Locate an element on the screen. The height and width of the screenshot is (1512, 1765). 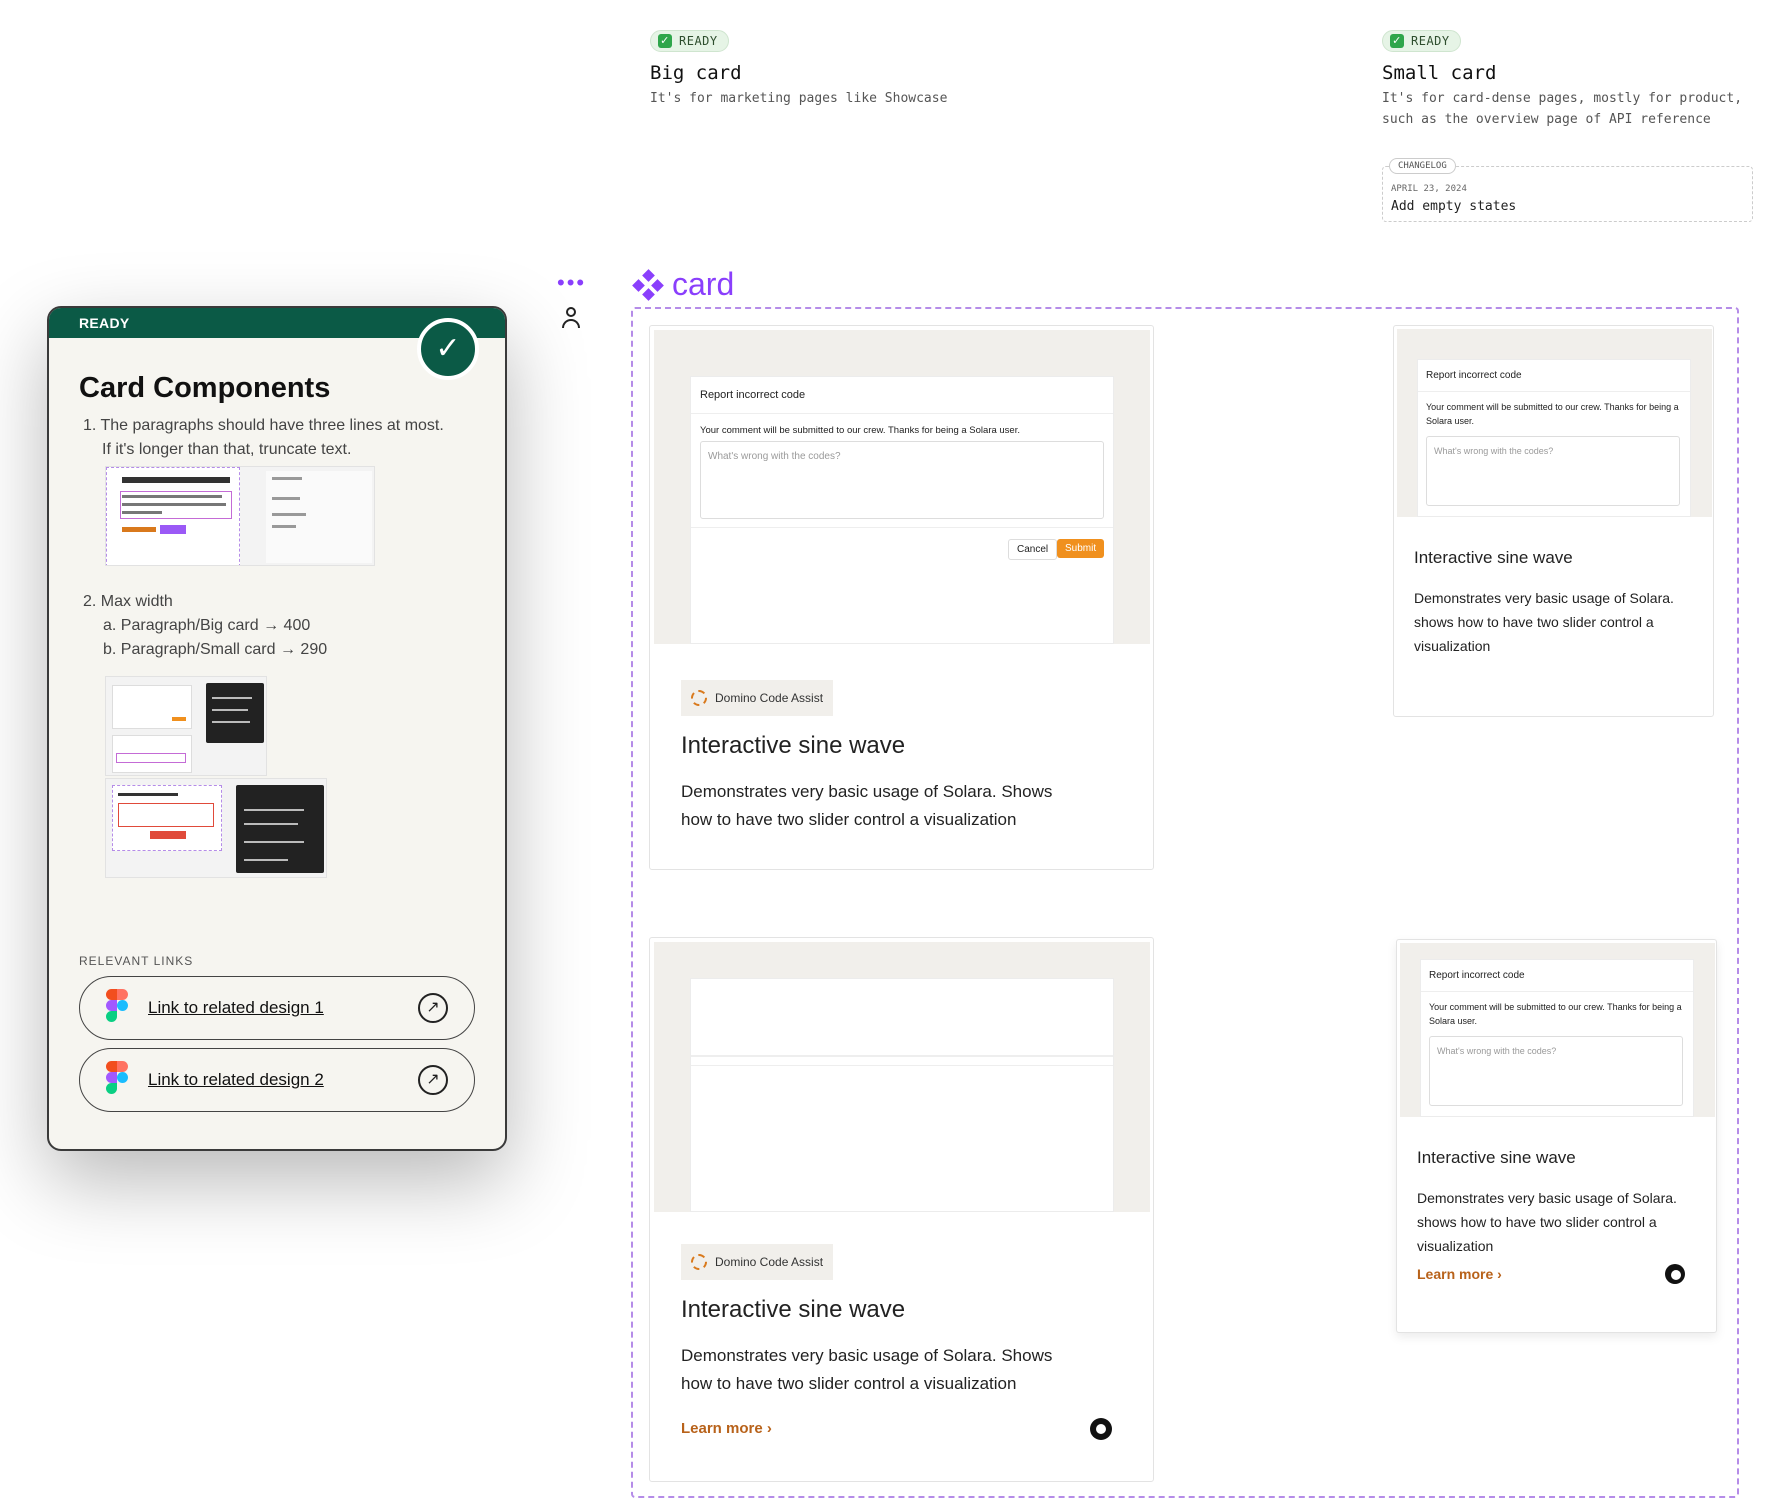
changelog-entry: Add empty states is located at coordinates (1454, 206).